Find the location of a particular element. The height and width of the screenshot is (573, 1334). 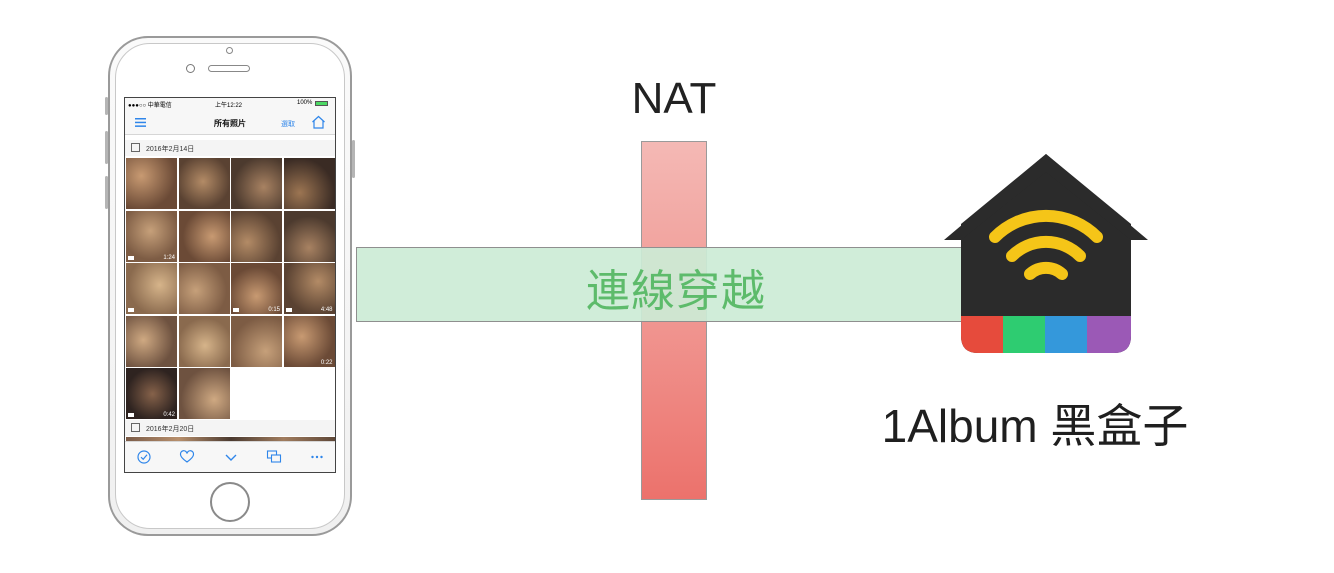

photo-thumbnail: 1:24 is located at coordinates (151, 236).